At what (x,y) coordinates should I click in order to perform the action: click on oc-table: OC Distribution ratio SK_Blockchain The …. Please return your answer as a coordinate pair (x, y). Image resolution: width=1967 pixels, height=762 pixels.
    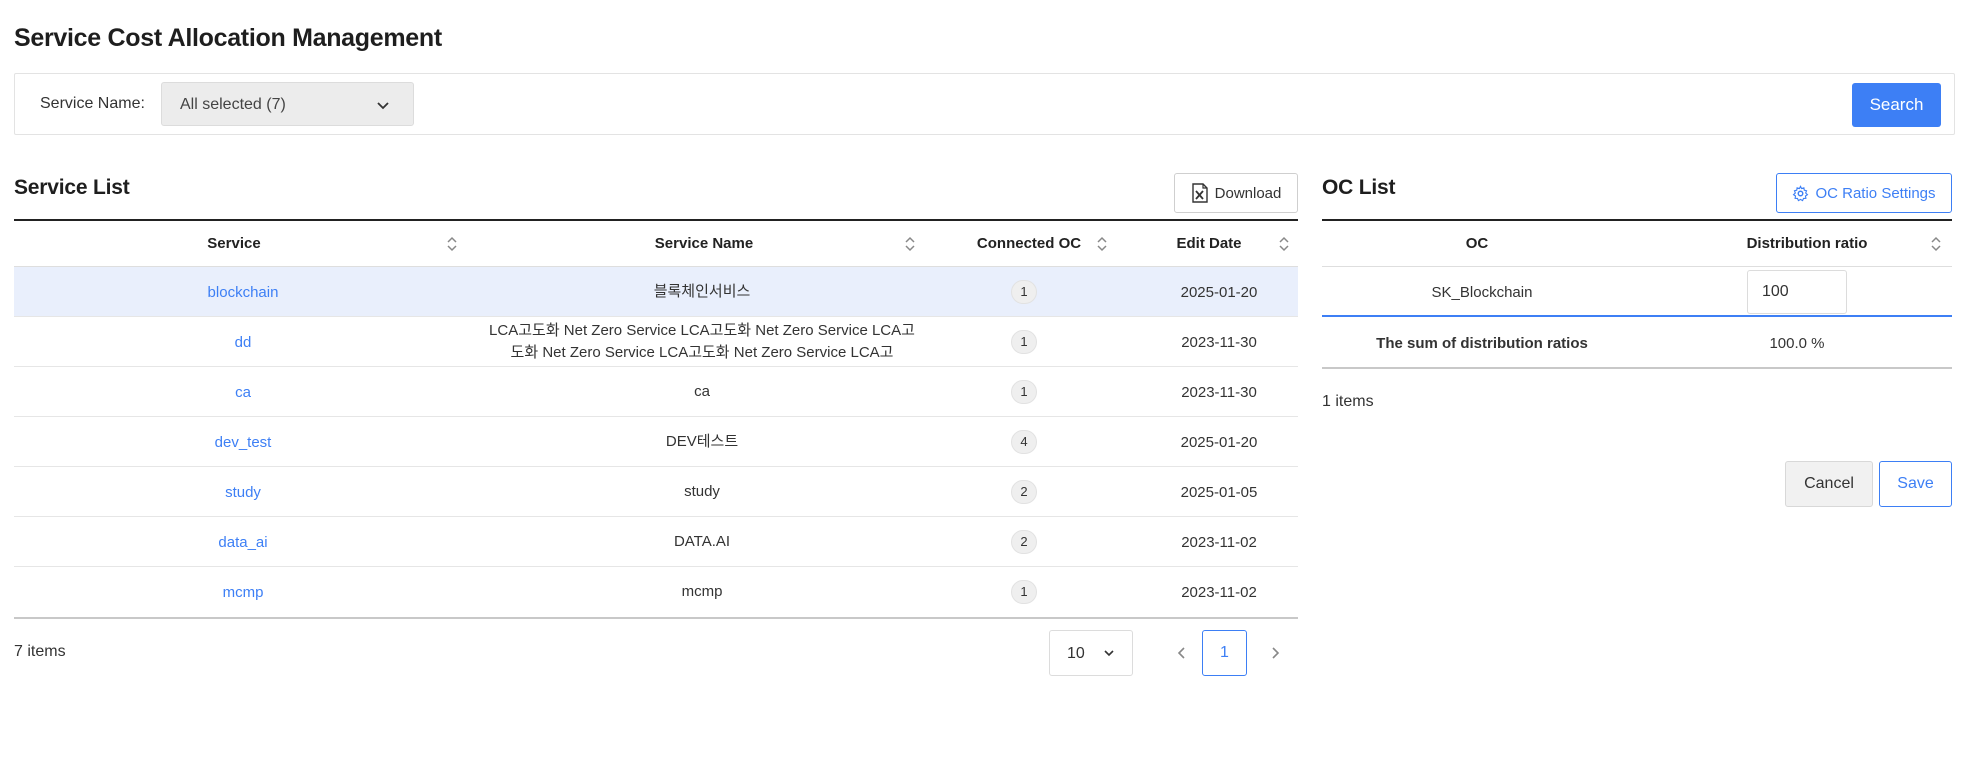
    Looking at the image, I should click on (1637, 294).